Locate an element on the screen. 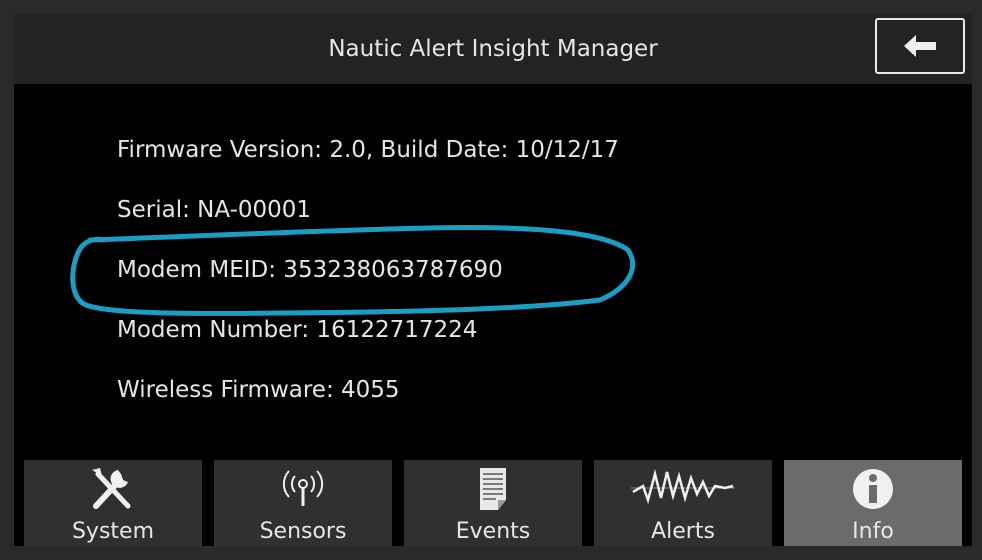 The width and height of the screenshot is (982, 560). tab-label: Sensors is located at coordinates (303, 531).